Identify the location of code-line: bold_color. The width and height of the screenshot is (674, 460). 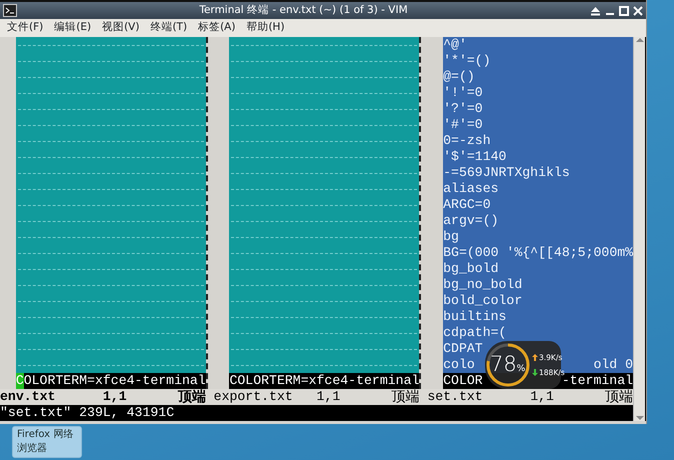
(482, 301).